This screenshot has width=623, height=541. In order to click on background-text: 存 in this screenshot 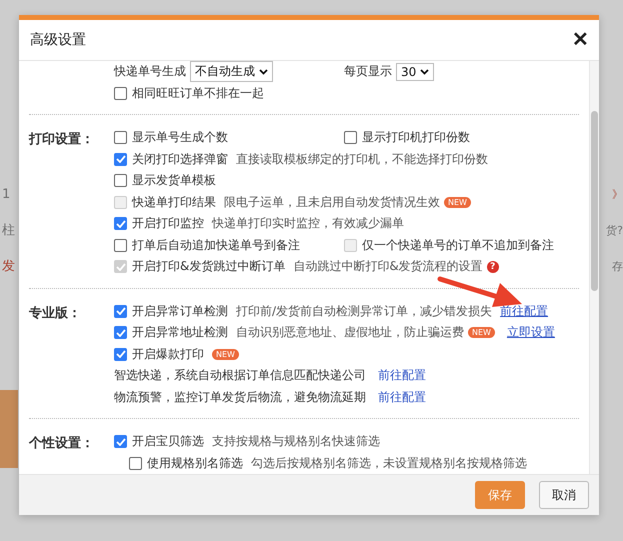, I will do `click(617, 267)`.